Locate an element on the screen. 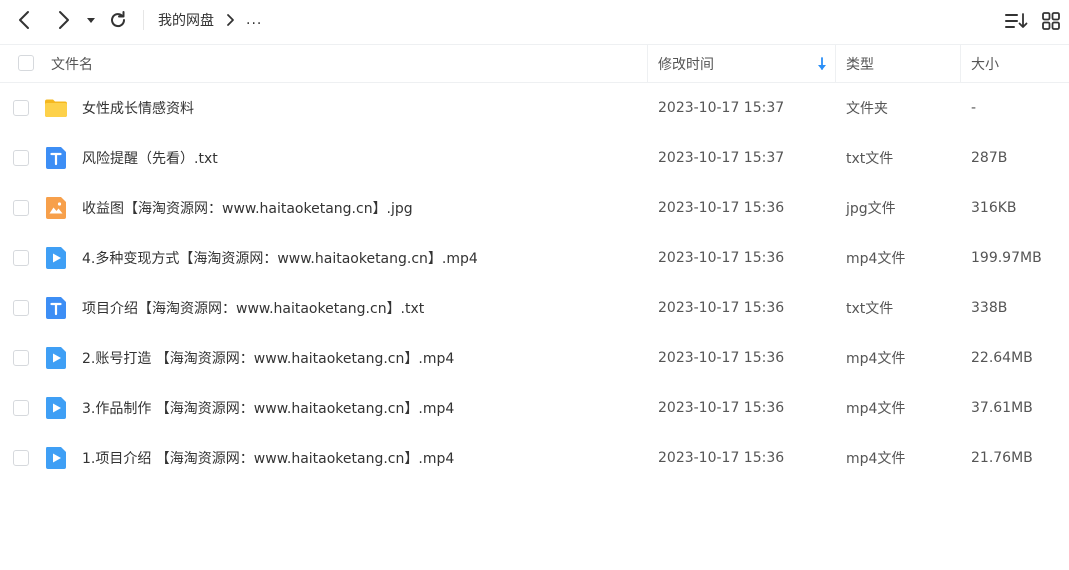 Image resolution: width=1069 pixels, height=570 pixels. file-size: 37.61MB is located at coordinates (1002, 408).